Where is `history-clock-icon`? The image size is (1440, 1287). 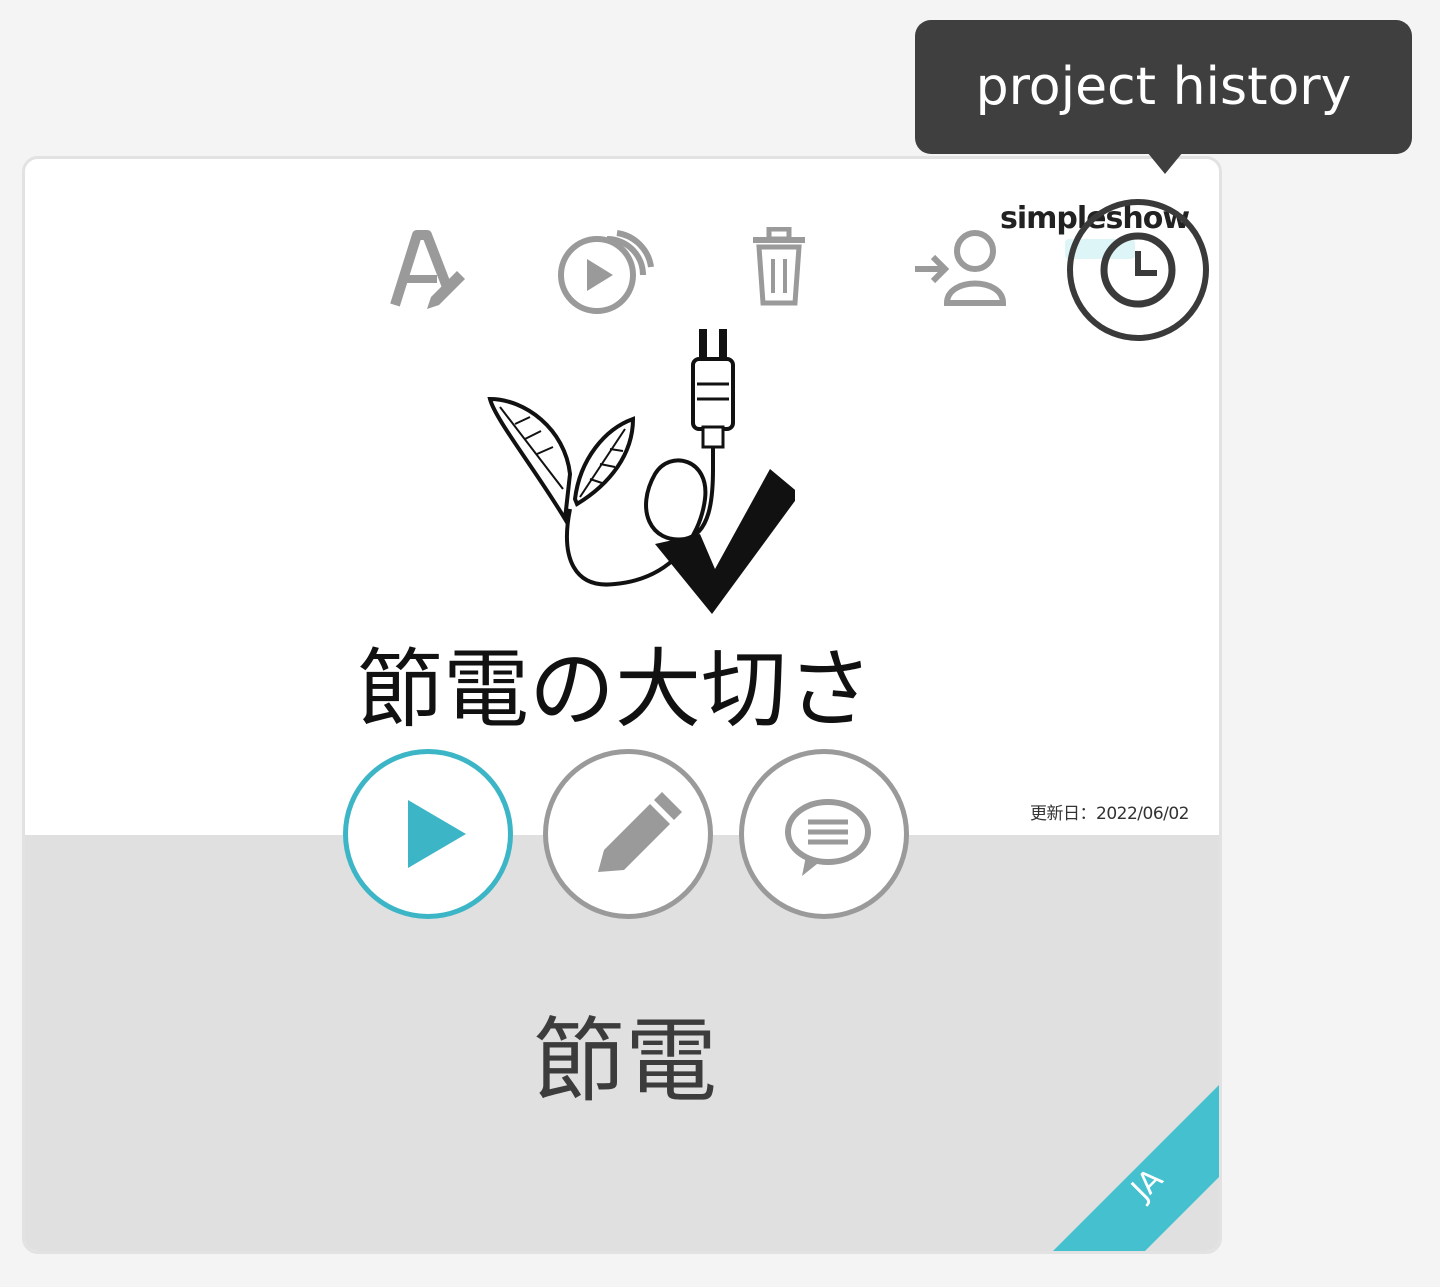
history-clock-icon is located at coordinates (1138, 270).